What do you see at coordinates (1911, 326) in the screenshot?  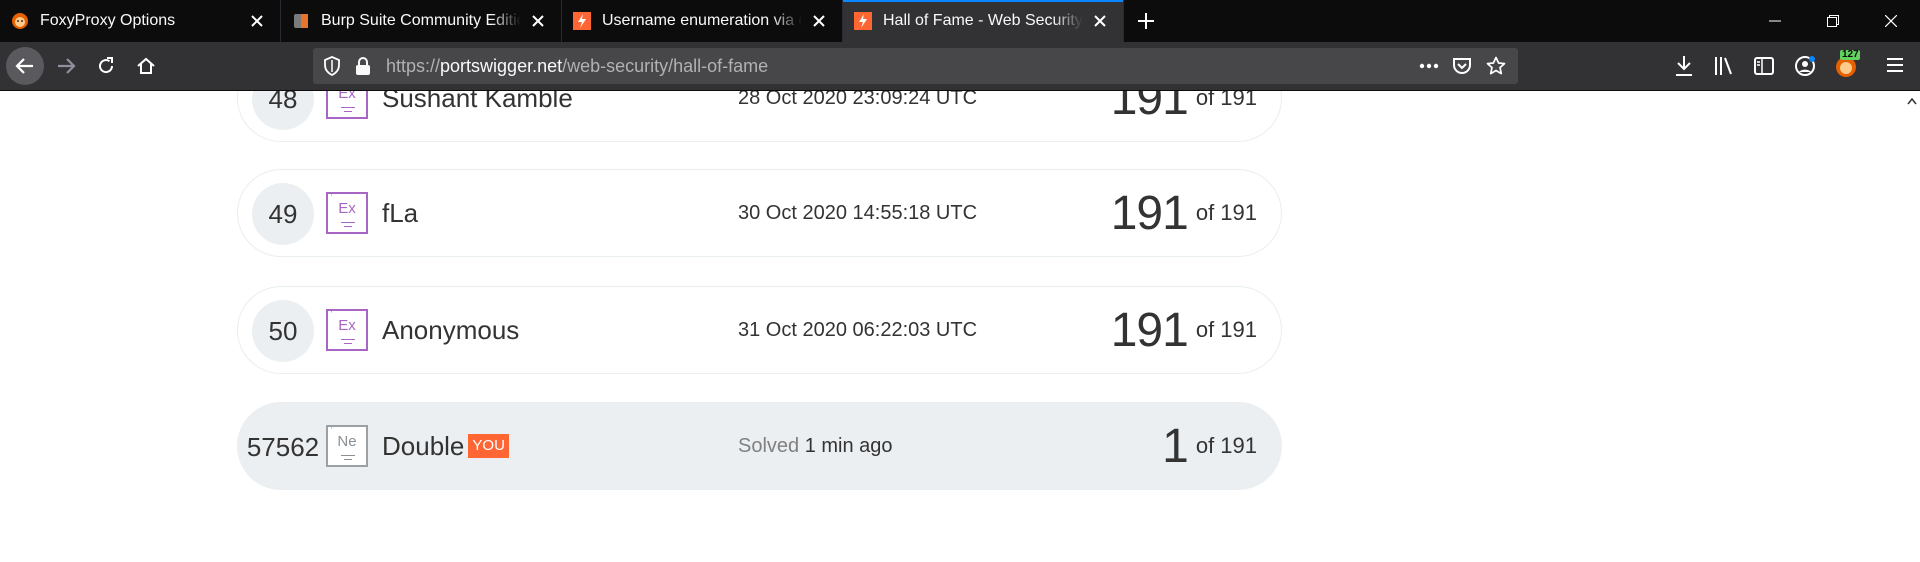 I see `vertical-scrollbar` at bounding box center [1911, 326].